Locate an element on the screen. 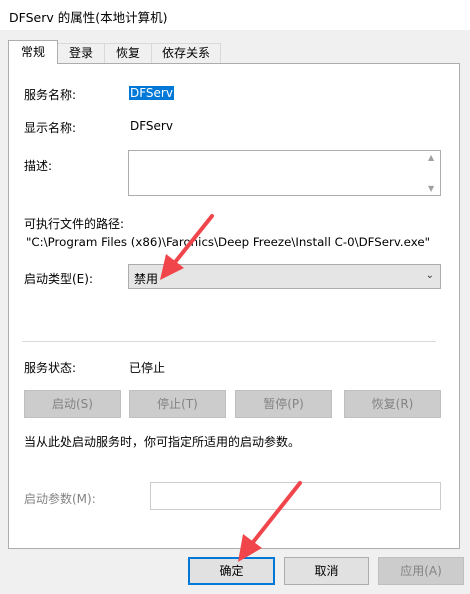 The height and width of the screenshot is (594, 470). display-name-label: 显示名称: is located at coordinates (50, 128).